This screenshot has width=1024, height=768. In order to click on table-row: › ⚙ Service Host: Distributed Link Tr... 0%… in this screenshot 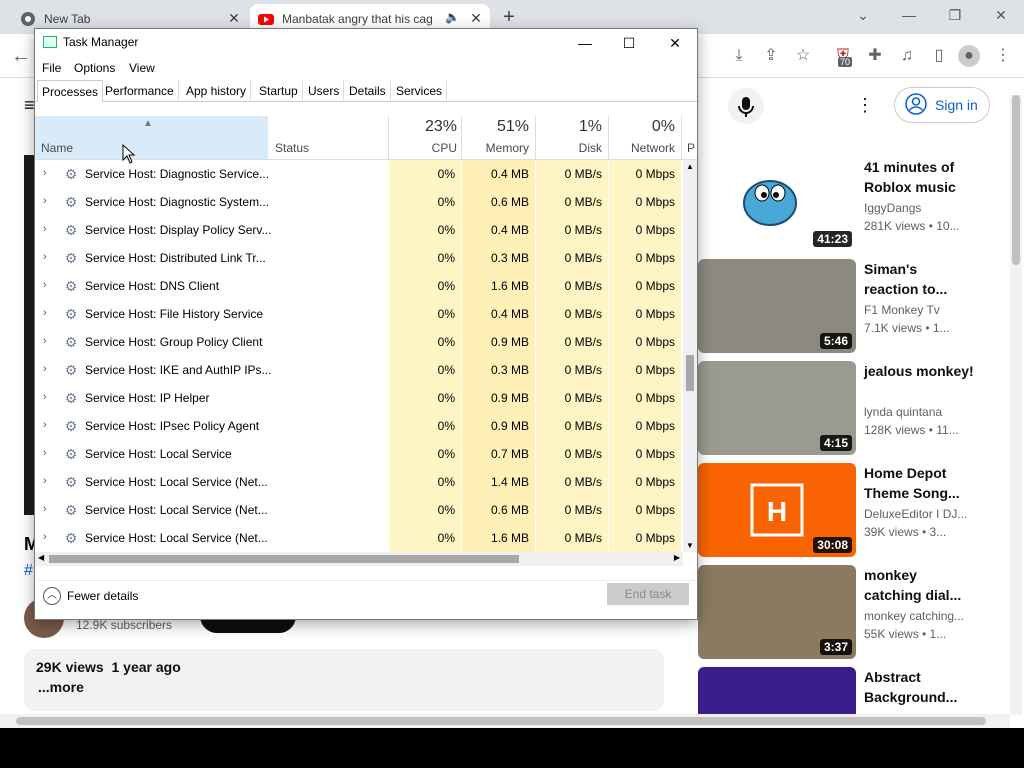, I will do `click(359, 258)`.